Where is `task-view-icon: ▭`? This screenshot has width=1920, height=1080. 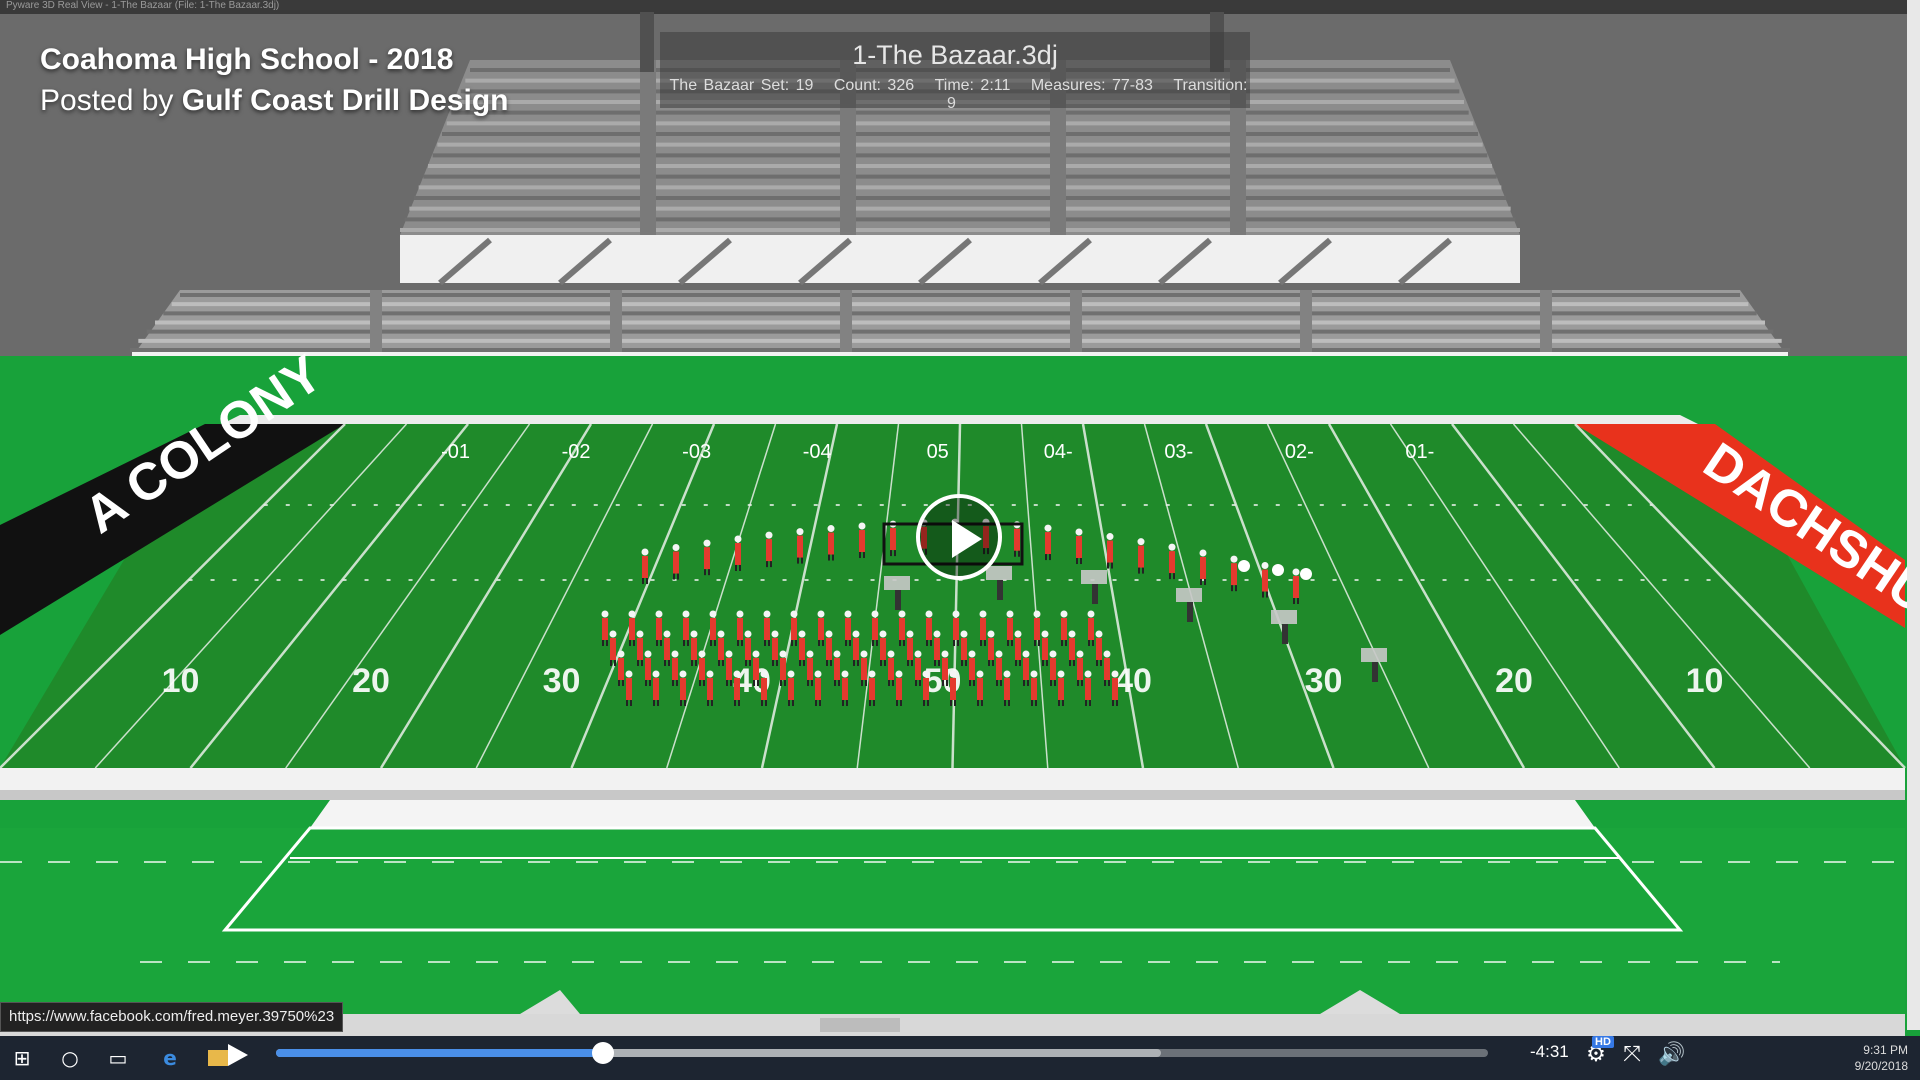 task-view-icon: ▭ is located at coordinates (118, 1058).